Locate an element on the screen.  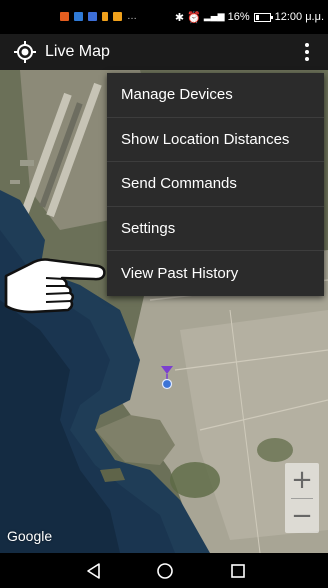
recents-square-icon is located at coordinates (238, 571).